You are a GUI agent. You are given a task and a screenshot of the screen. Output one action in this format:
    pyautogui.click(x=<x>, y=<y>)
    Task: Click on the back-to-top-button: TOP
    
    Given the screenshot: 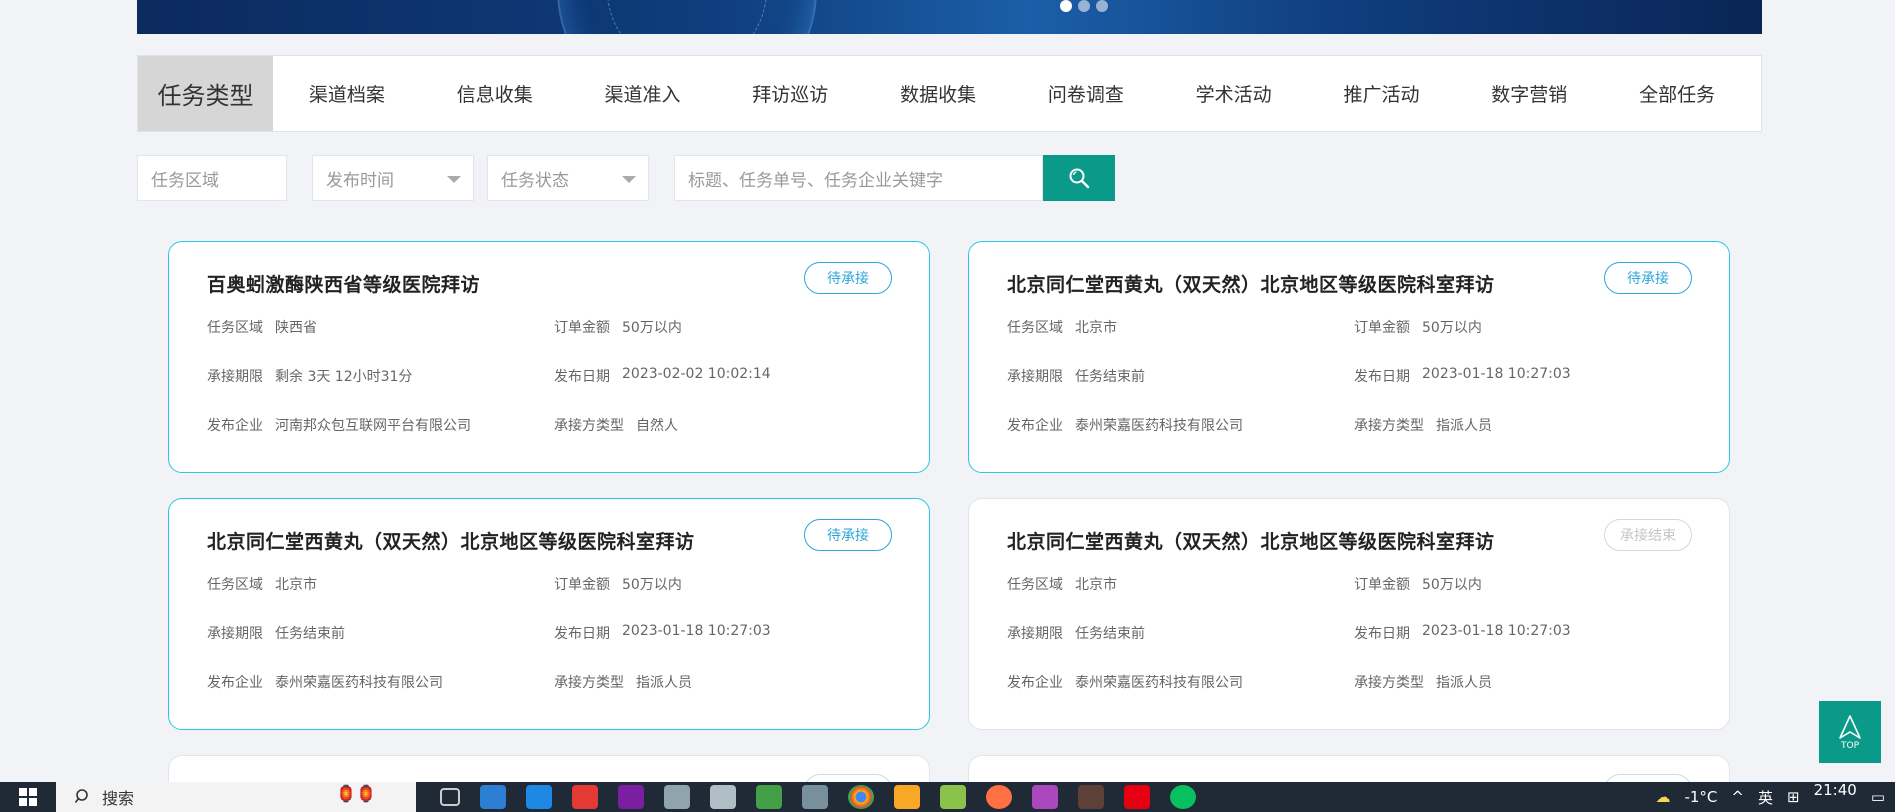 What is the action you would take?
    pyautogui.click(x=1850, y=732)
    